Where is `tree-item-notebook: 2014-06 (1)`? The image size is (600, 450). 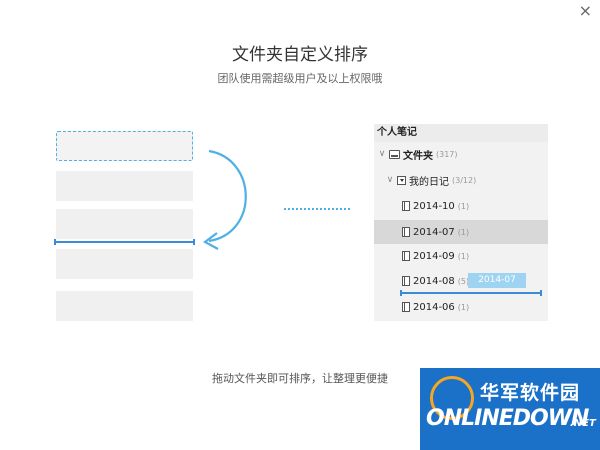
tree-item-notebook: 2014-06 (1) is located at coordinates (461, 307).